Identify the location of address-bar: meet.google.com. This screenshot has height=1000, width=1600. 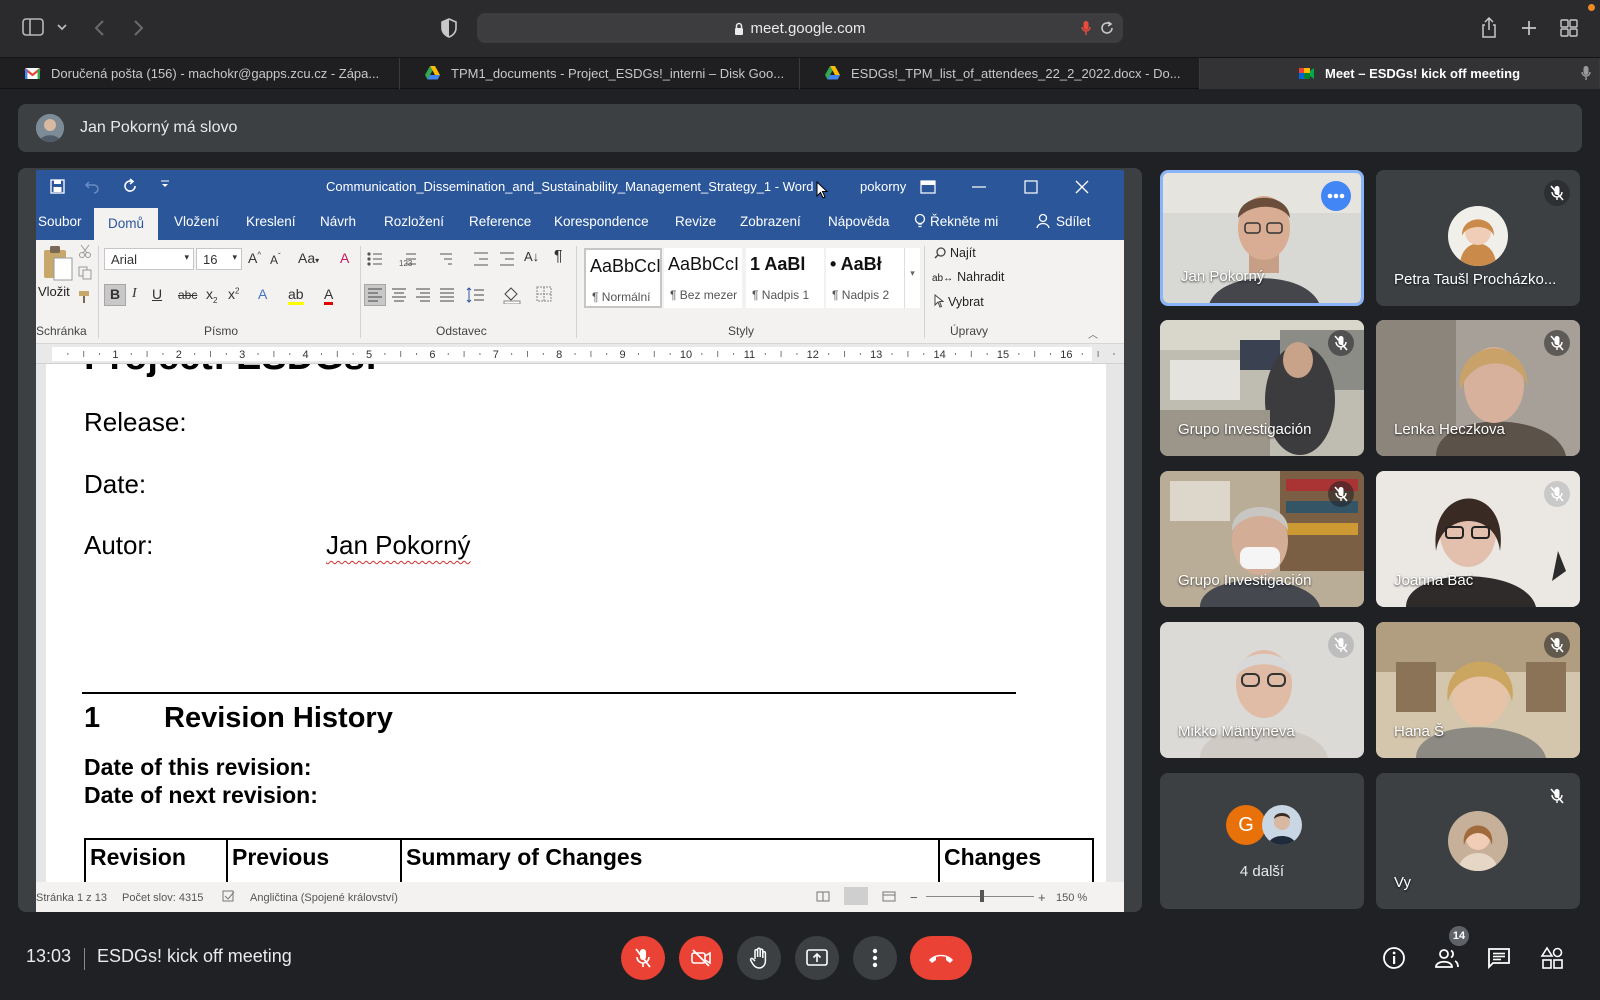
(800, 28).